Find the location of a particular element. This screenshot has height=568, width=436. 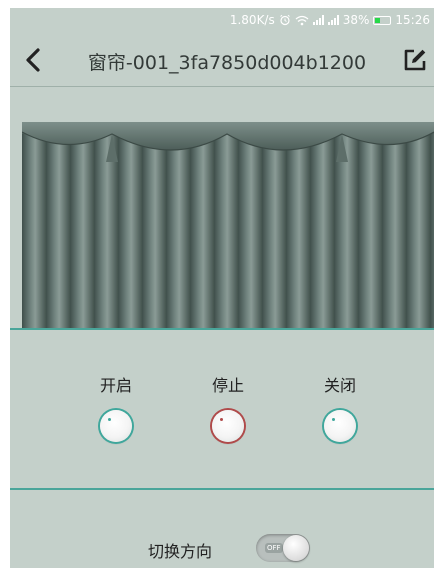

direction-switch: OFF is located at coordinates (283, 548).